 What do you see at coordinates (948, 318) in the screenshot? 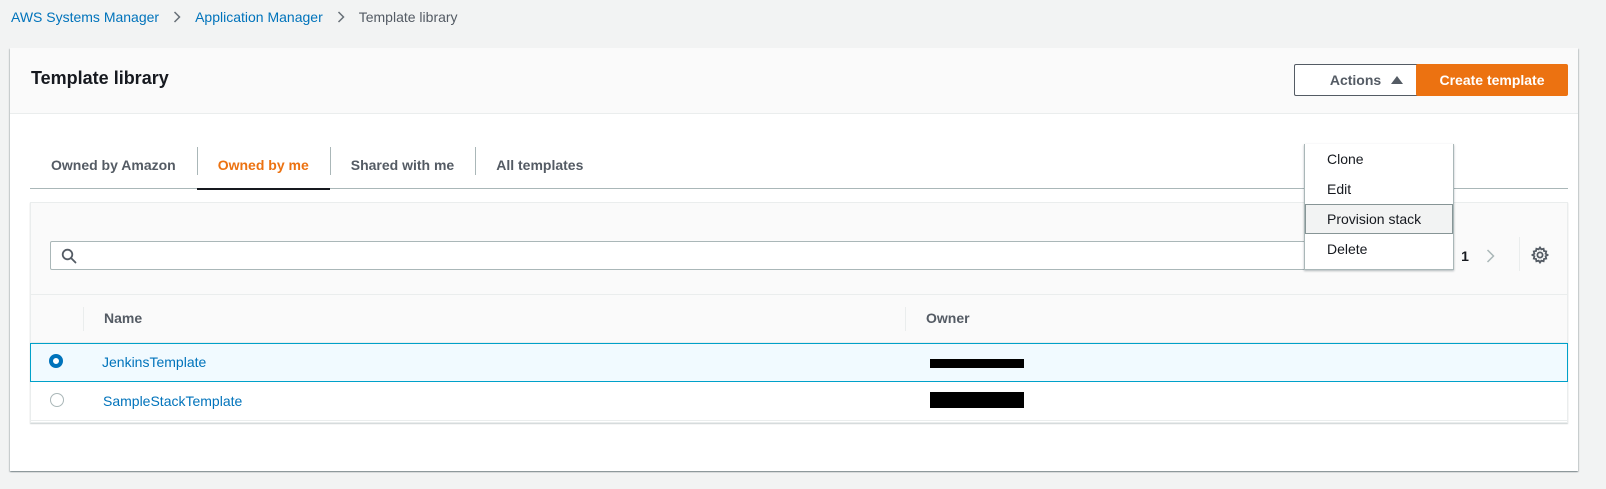
I see `column-header-owner: Owner` at bounding box center [948, 318].